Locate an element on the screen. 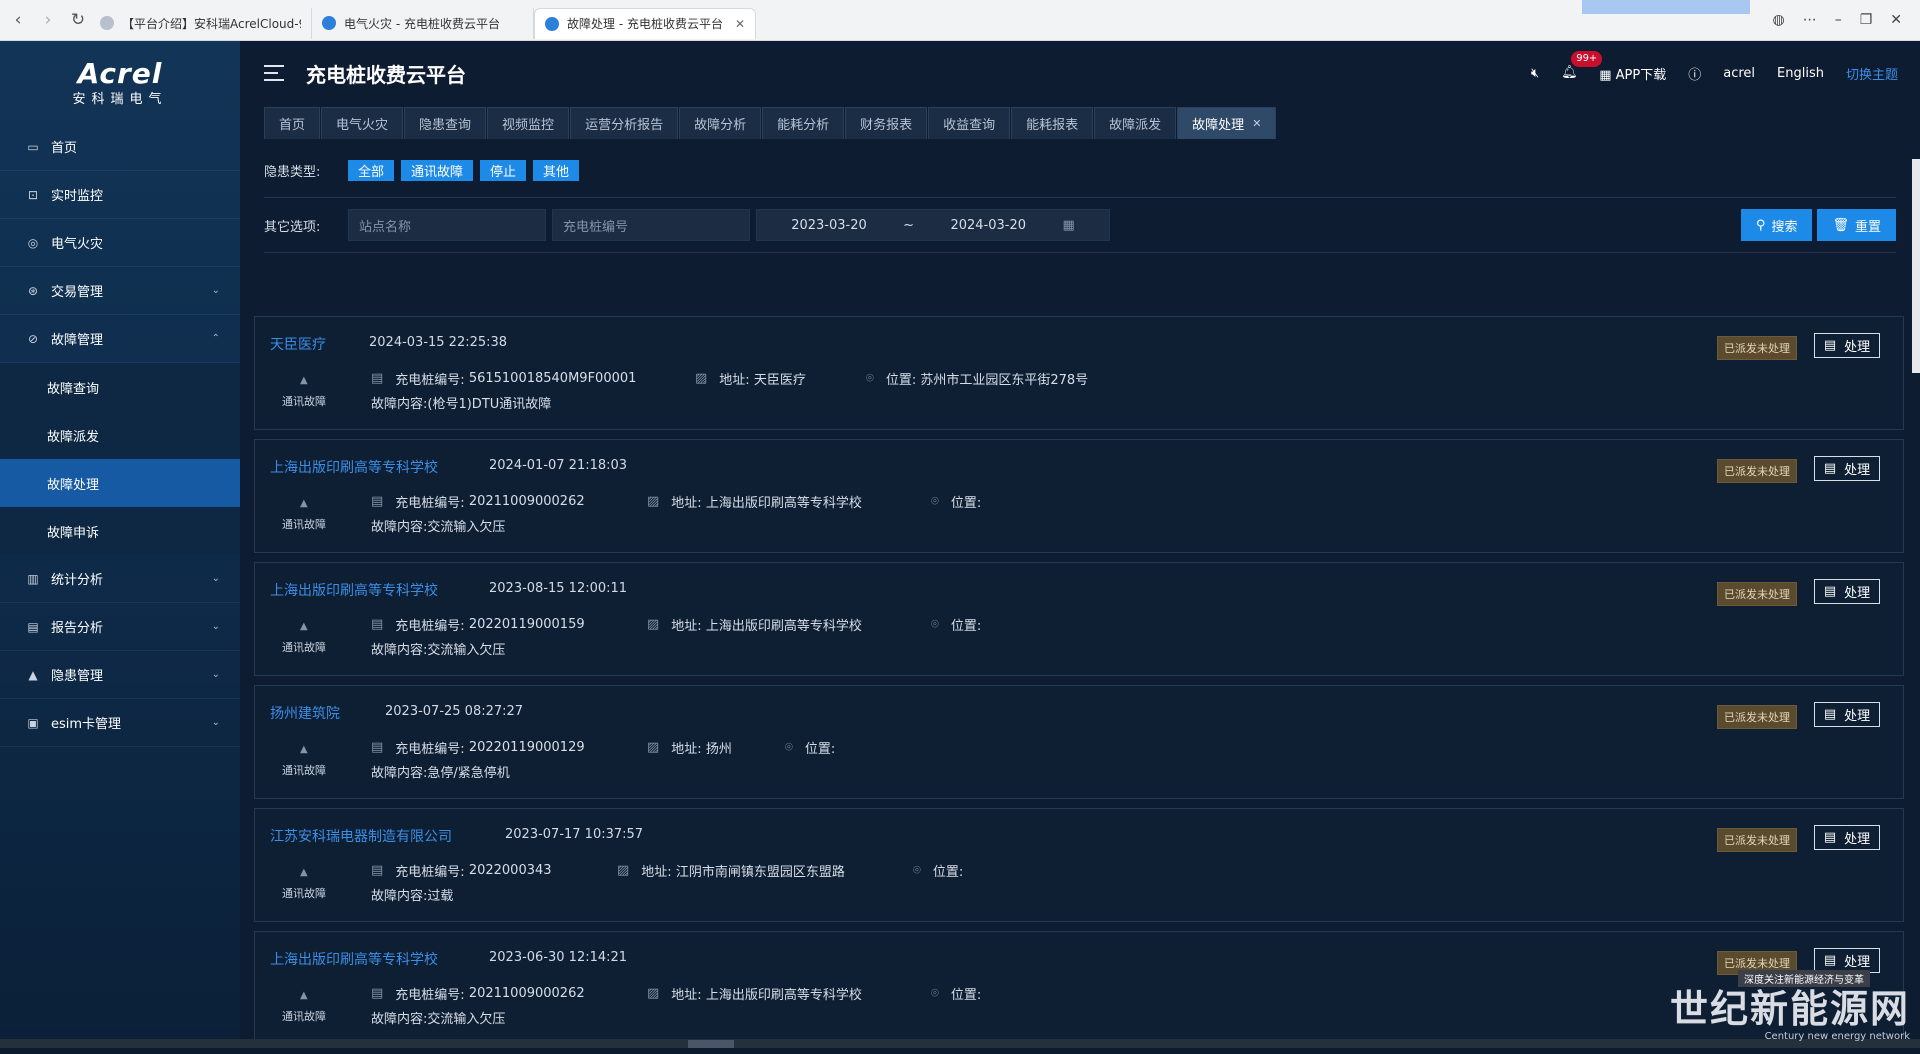  sidebar-item-label: 统计分析 is located at coordinates (77, 580).